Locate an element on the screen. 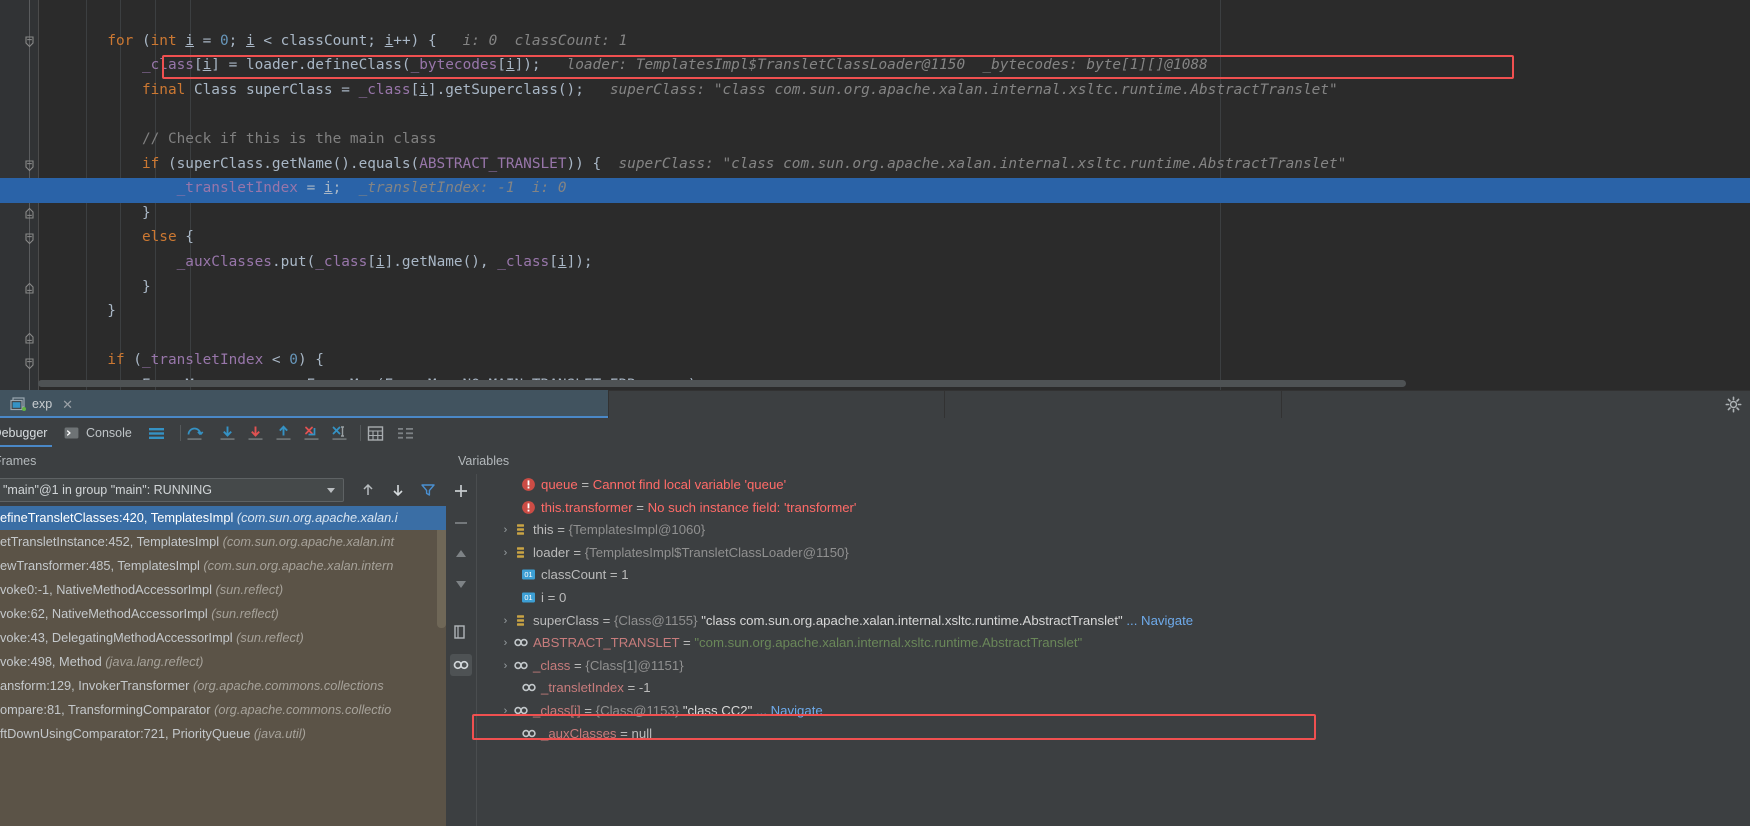  step-over-icon is located at coordinates (194, 433).